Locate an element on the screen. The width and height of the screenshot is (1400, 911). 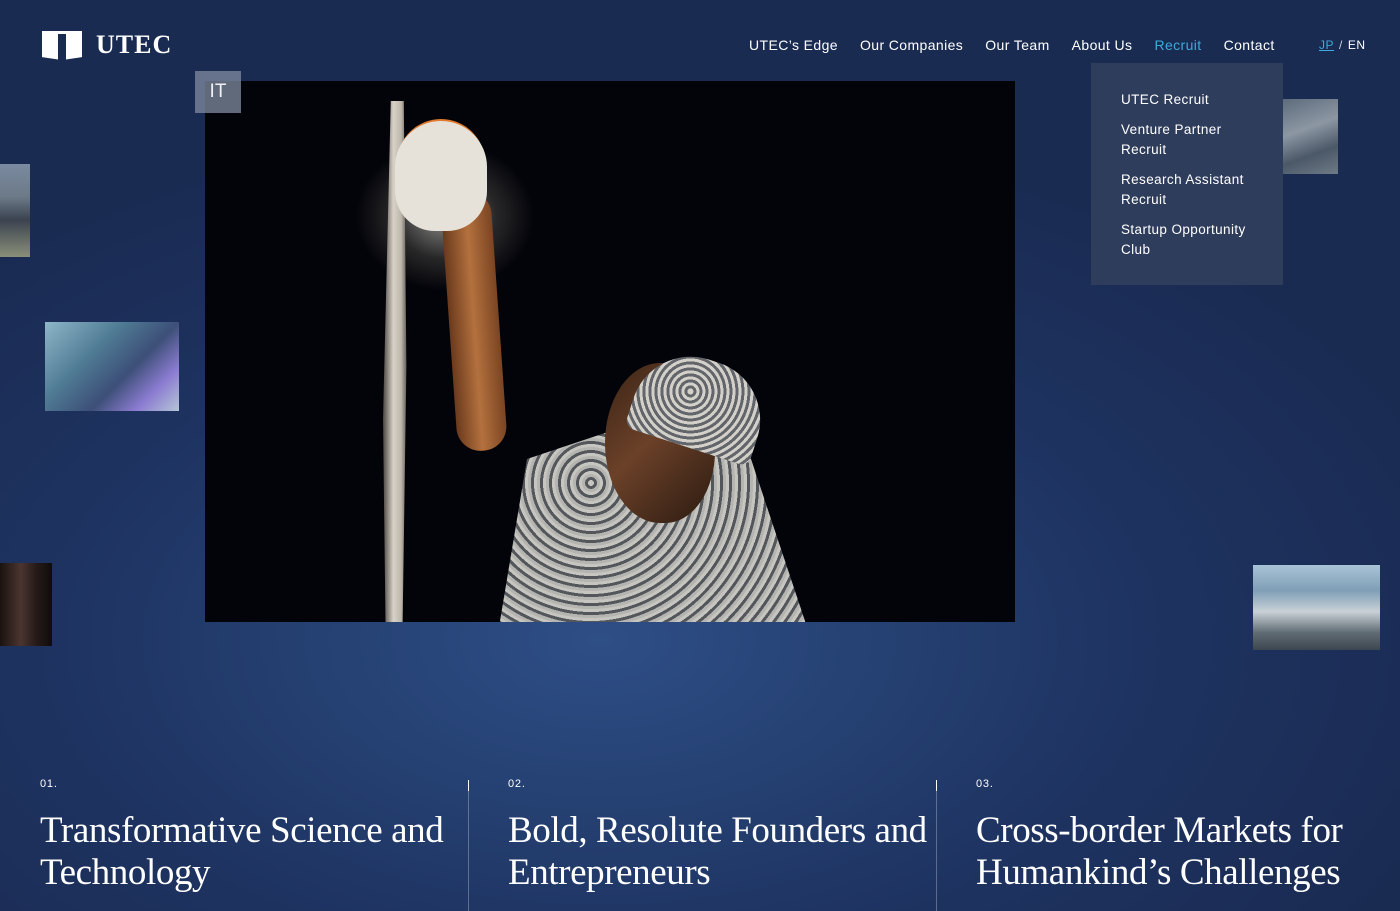
language-switcher: JP / EN is located at coordinates (1342, 45).